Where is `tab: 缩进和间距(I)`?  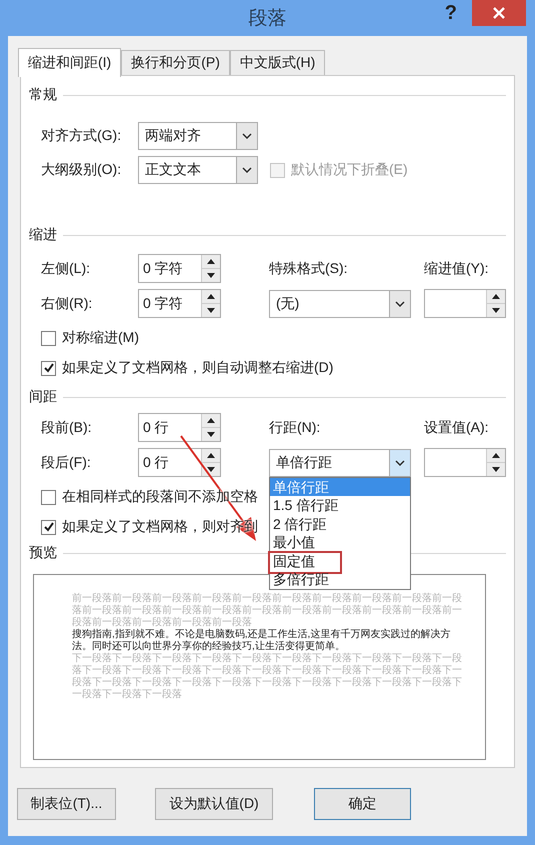
tab: 缩进和间距(I) is located at coordinates (70, 62).